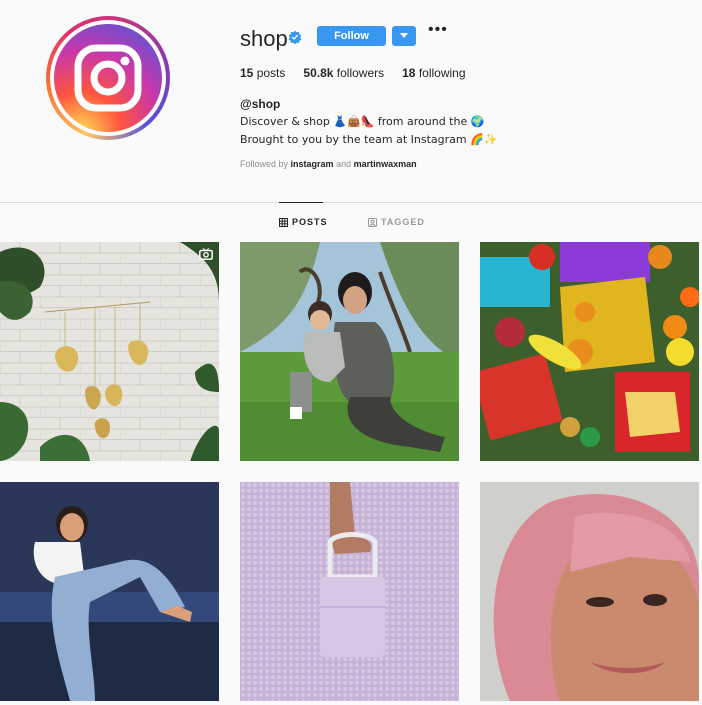 The image size is (702, 705). I want to click on bio-line-1: Discover & shop 👗👜👠 from around the 🌍, so click(362, 121).